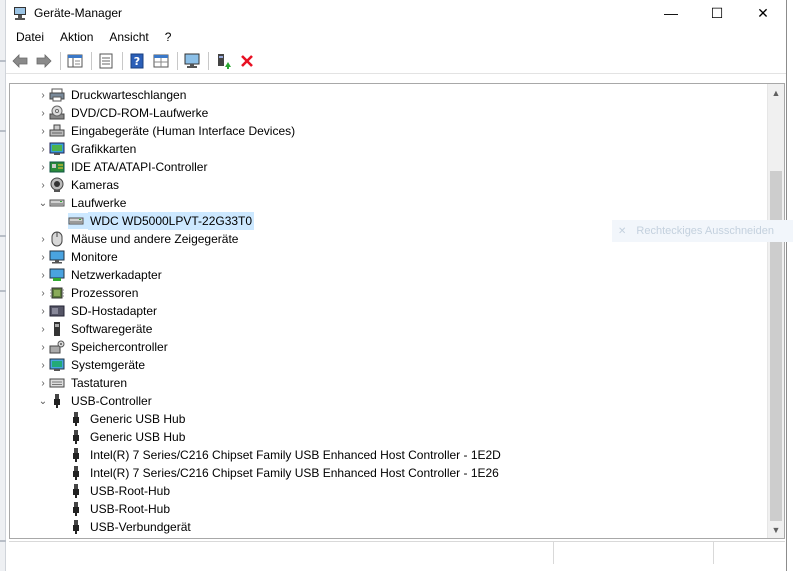  Describe the element at coordinates (116, 275) in the screenshot. I see `tree-item-label: Netzwerkadapter` at that location.